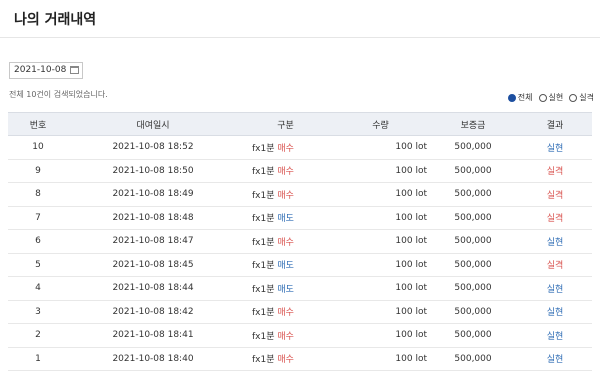 This screenshot has height=380, width=600. I want to click on cell-datetime: 2021-10-08 18:45, so click(153, 264).